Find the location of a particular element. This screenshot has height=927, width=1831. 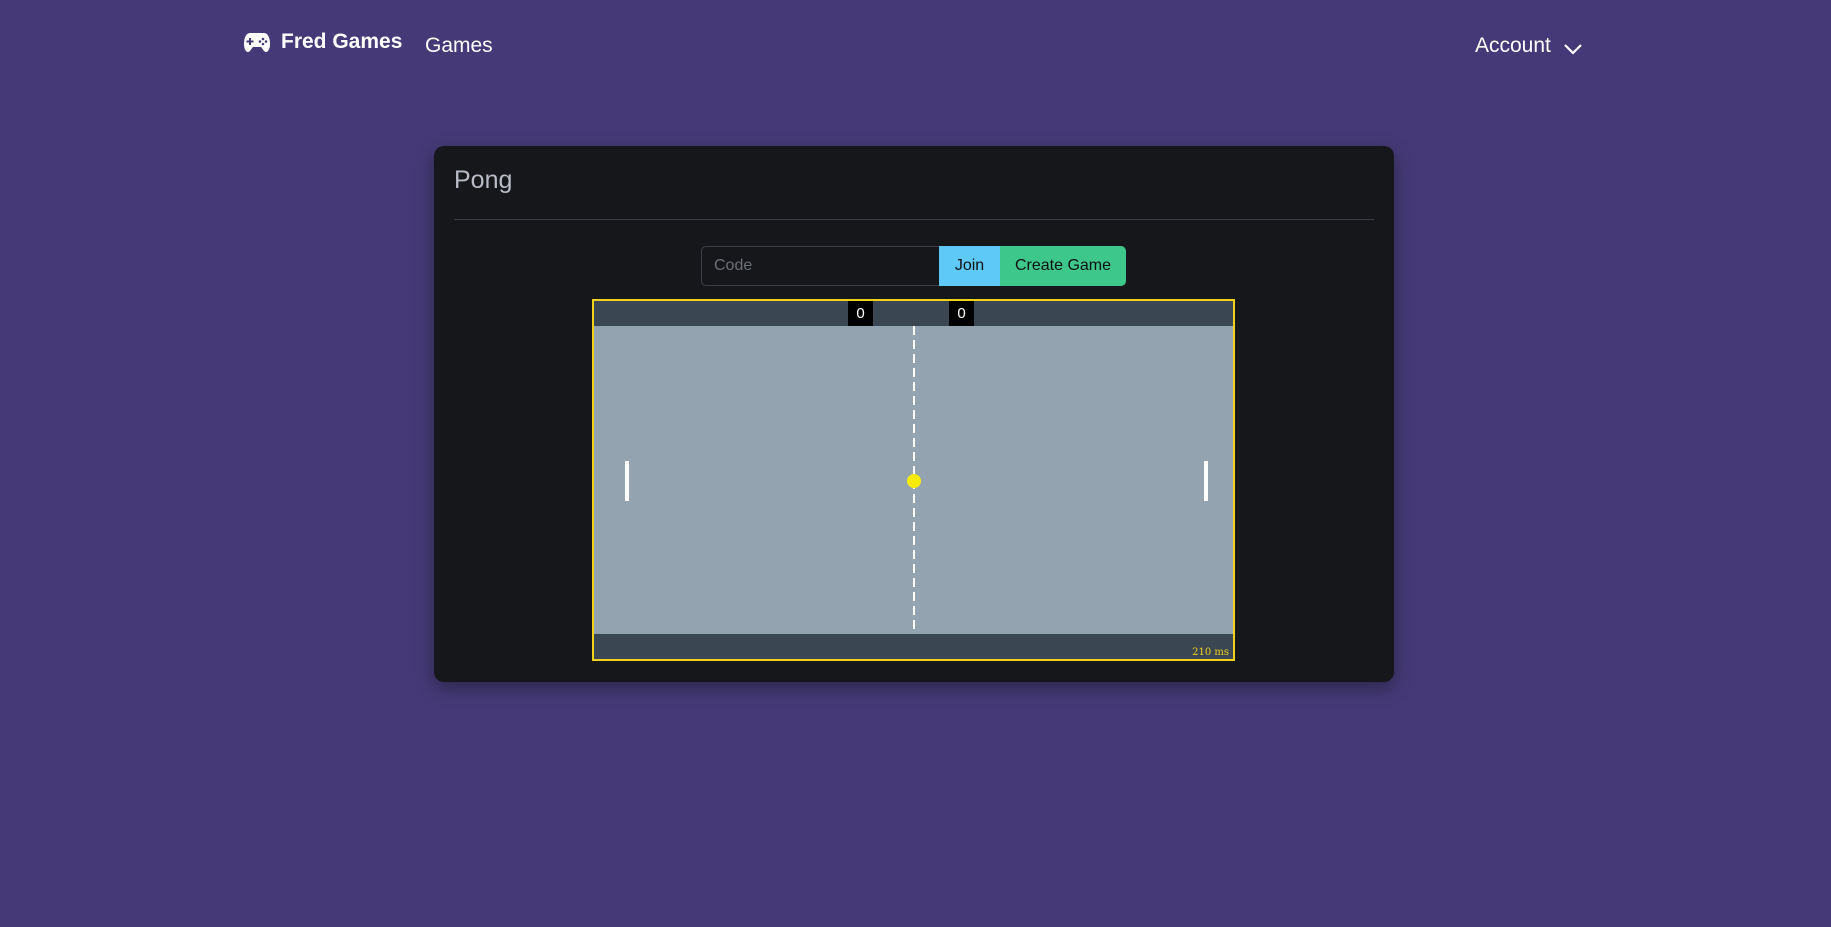

score-right: 0 is located at coordinates (961, 313).